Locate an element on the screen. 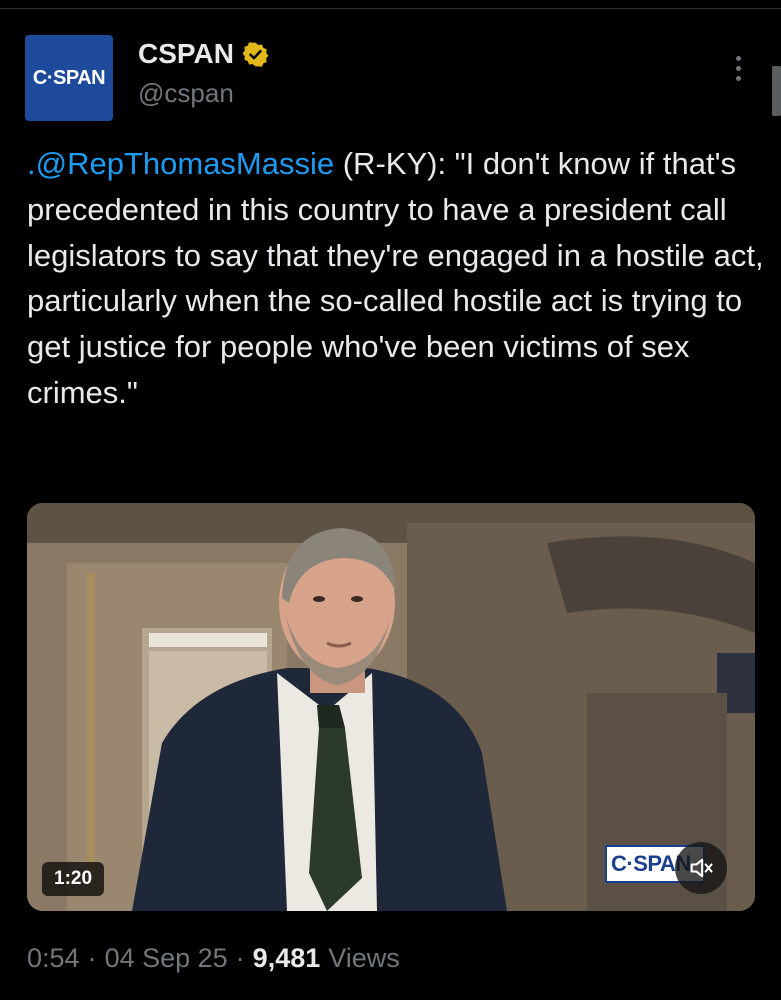  mute-button is located at coordinates (701, 868).